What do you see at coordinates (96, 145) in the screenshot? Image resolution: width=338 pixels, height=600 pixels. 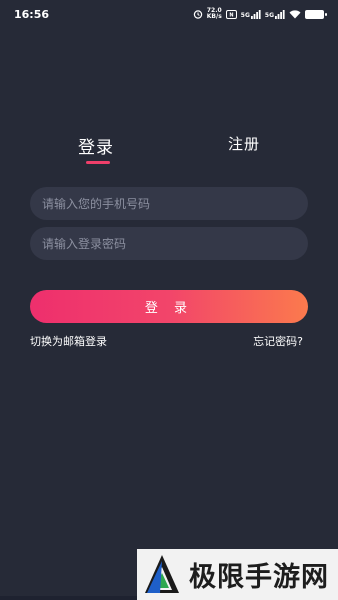 I see `tab-login: 登录` at bounding box center [96, 145].